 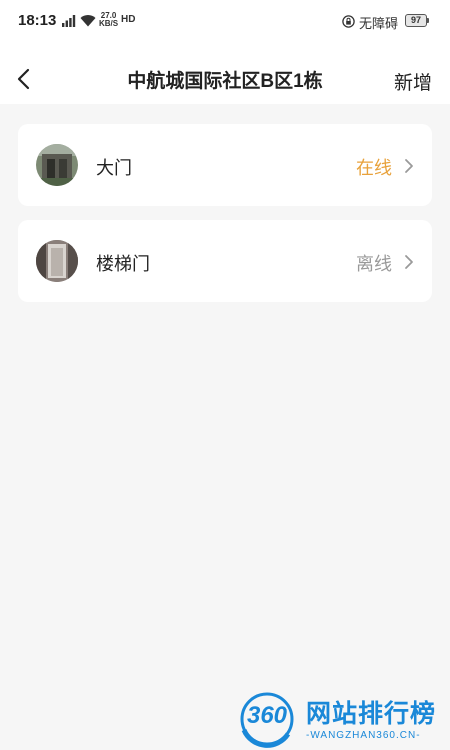 I want to click on wifi-icon, so click(x=88, y=21).